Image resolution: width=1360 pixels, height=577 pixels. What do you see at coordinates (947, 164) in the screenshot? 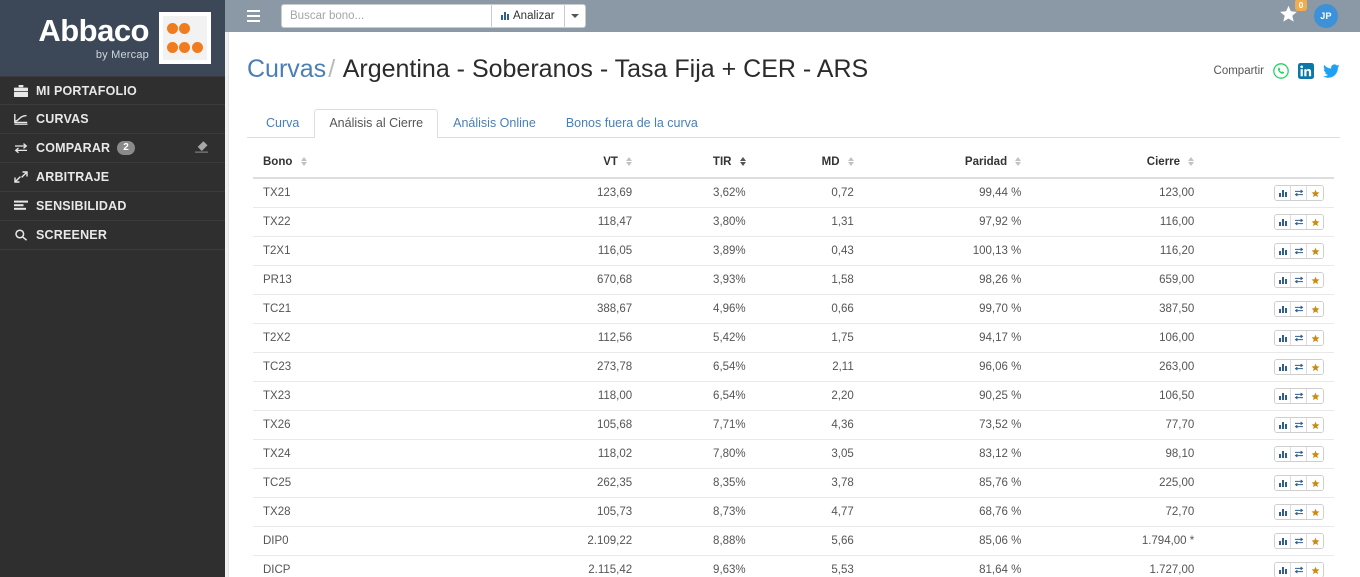
I see `column-header-paridad: Paridad` at bounding box center [947, 164].